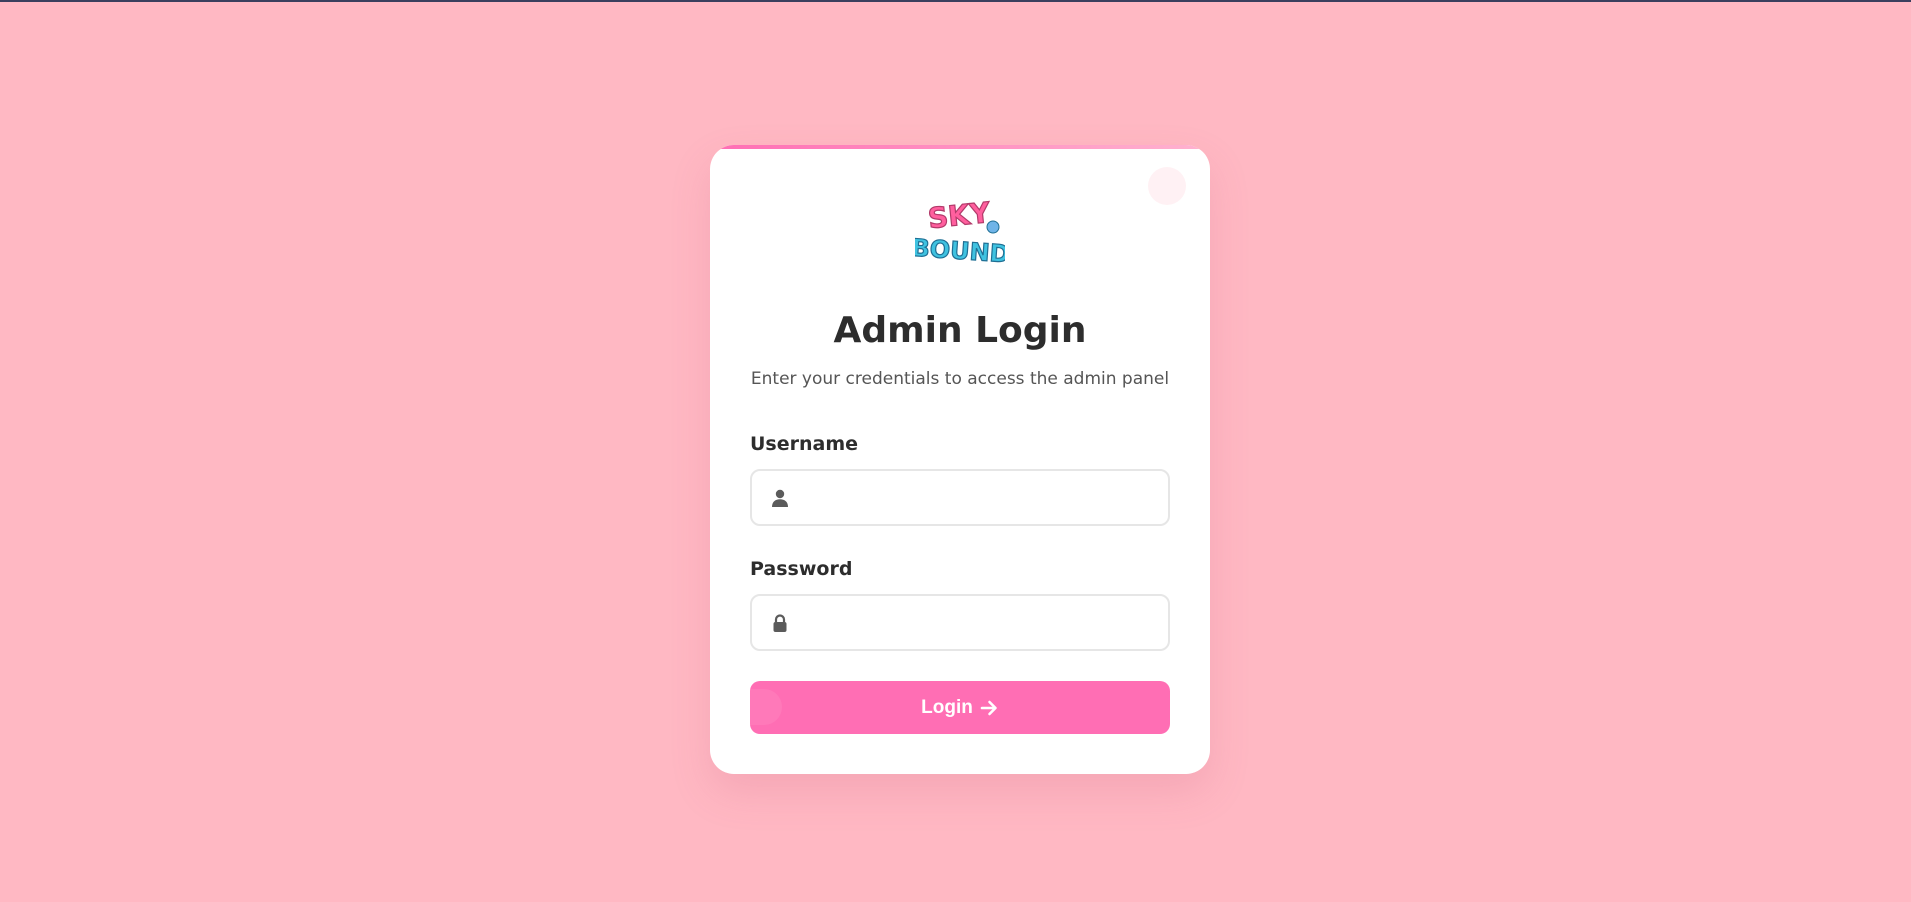  What do you see at coordinates (804, 444) in the screenshot?
I see `username-label: Username` at bounding box center [804, 444].